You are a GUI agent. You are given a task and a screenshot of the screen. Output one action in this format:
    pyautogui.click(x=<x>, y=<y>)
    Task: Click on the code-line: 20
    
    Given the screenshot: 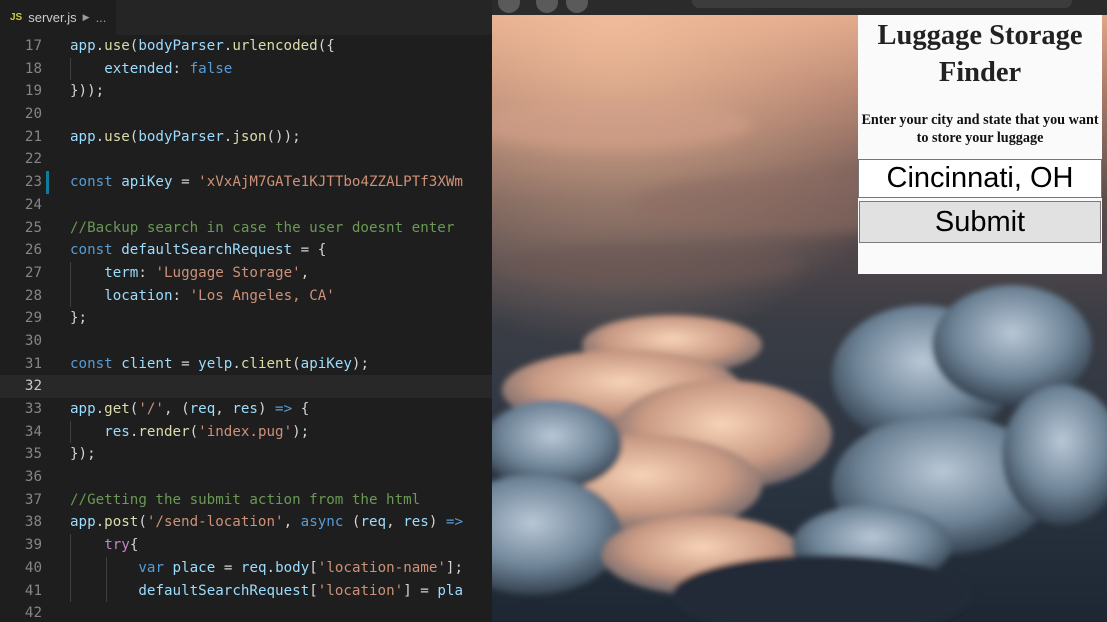 What is the action you would take?
    pyautogui.click(x=246, y=114)
    